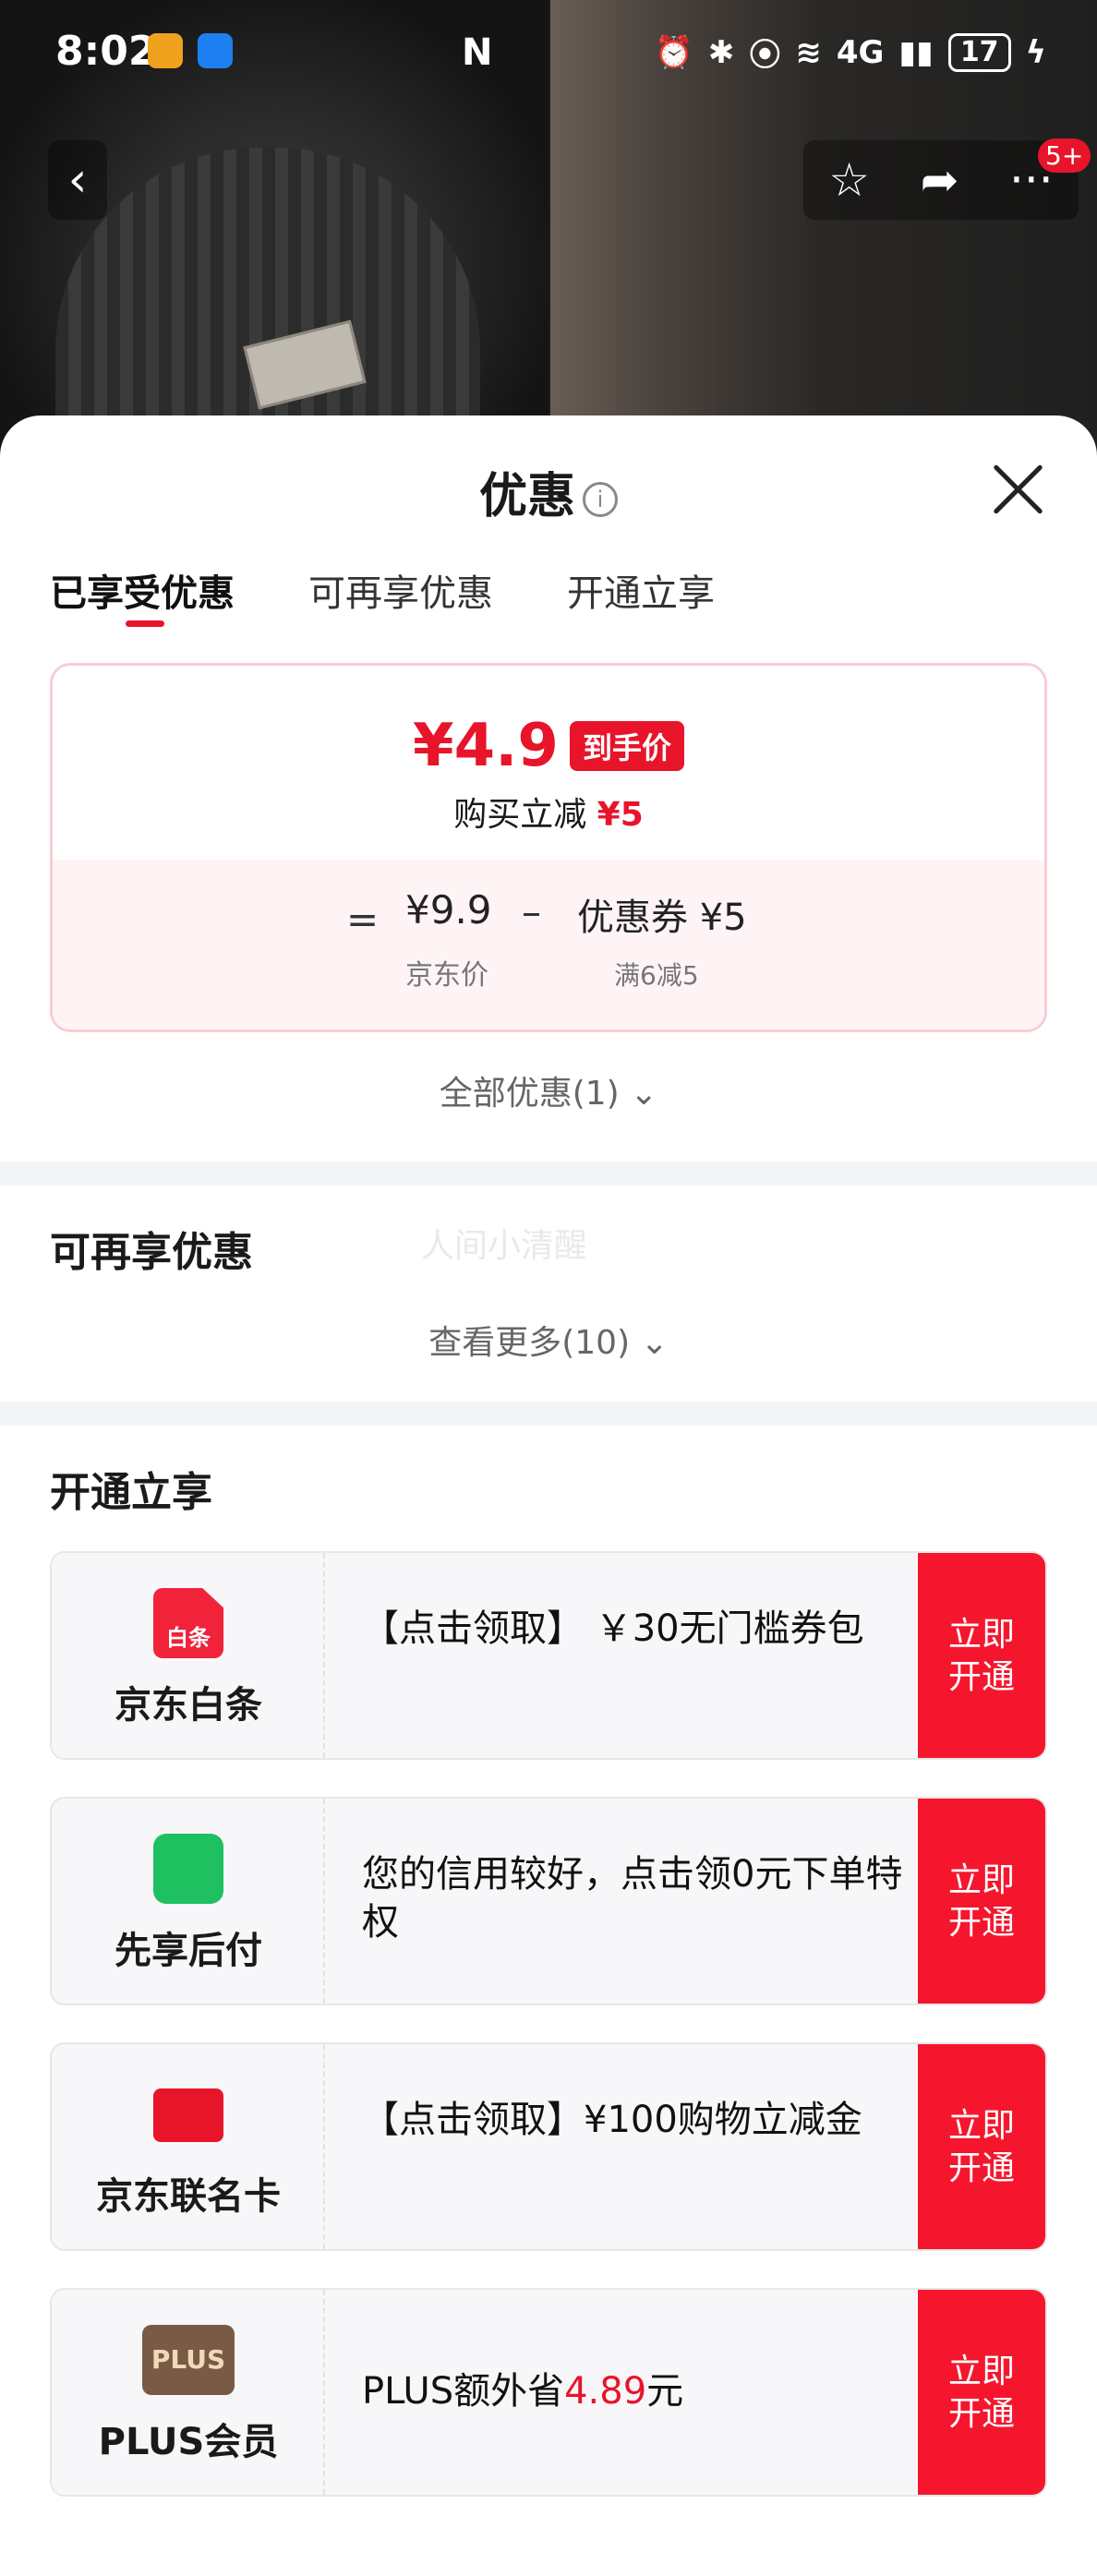  Describe the element at coordinates (940, 180) in the screenshot. I see `share-icon: ➦` at that location.